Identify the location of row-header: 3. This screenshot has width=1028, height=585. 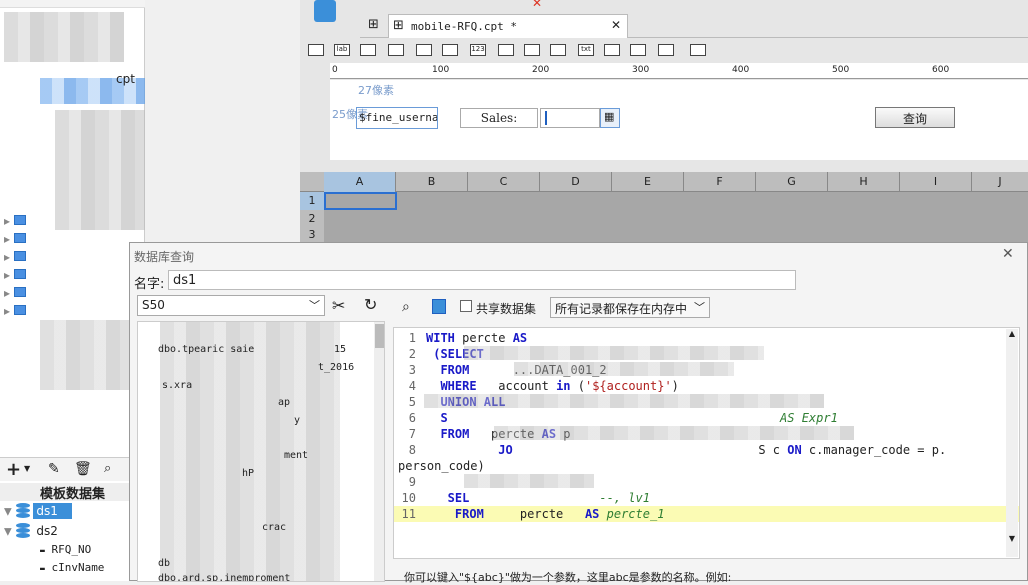
(312, 235).